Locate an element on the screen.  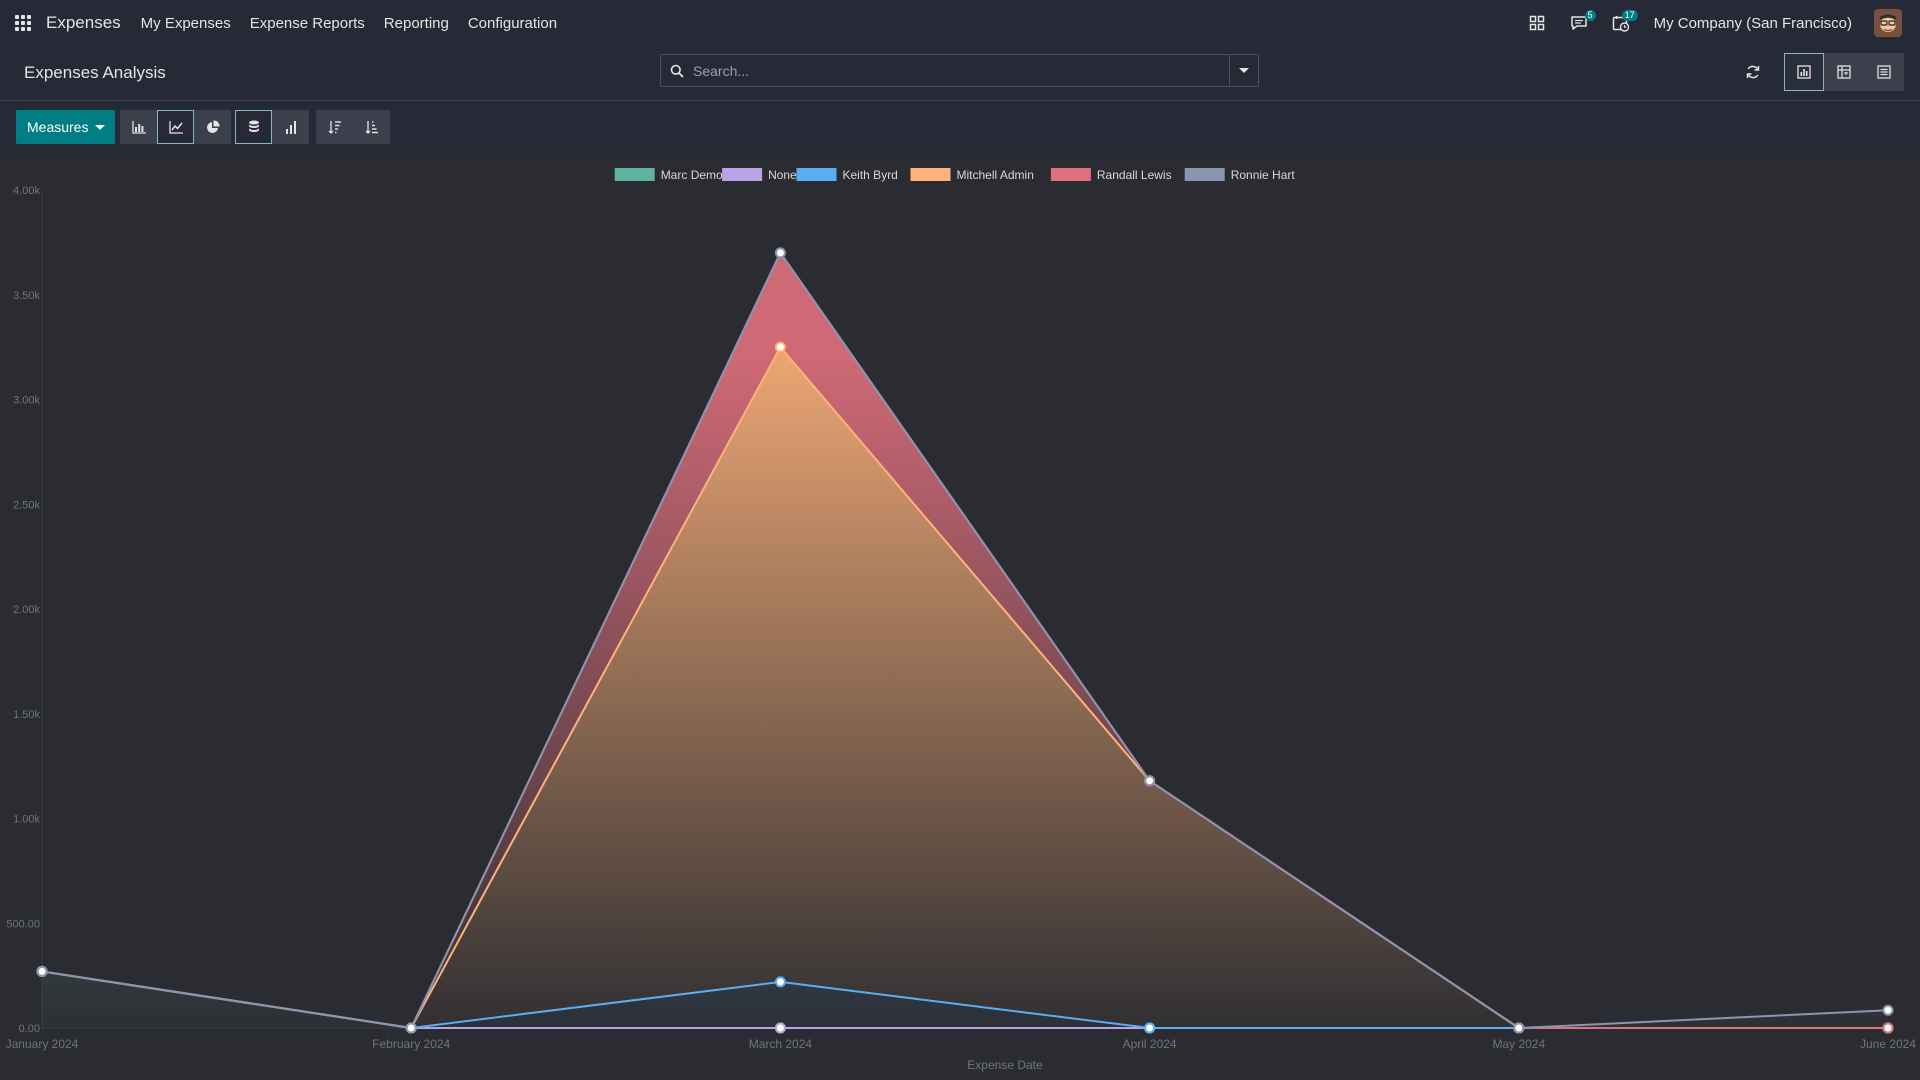
sort-ascending-icon is located at coordinates (371, 127).